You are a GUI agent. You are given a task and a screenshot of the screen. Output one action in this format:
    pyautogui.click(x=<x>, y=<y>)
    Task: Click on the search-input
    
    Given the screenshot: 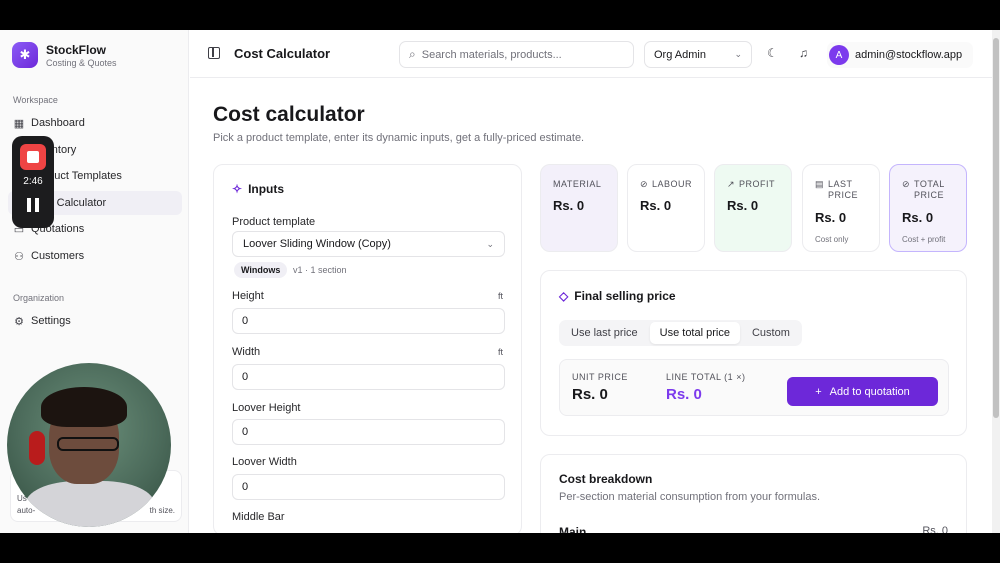 What is the action you would take?
    pyautogui.click(x=516, y=54)
    